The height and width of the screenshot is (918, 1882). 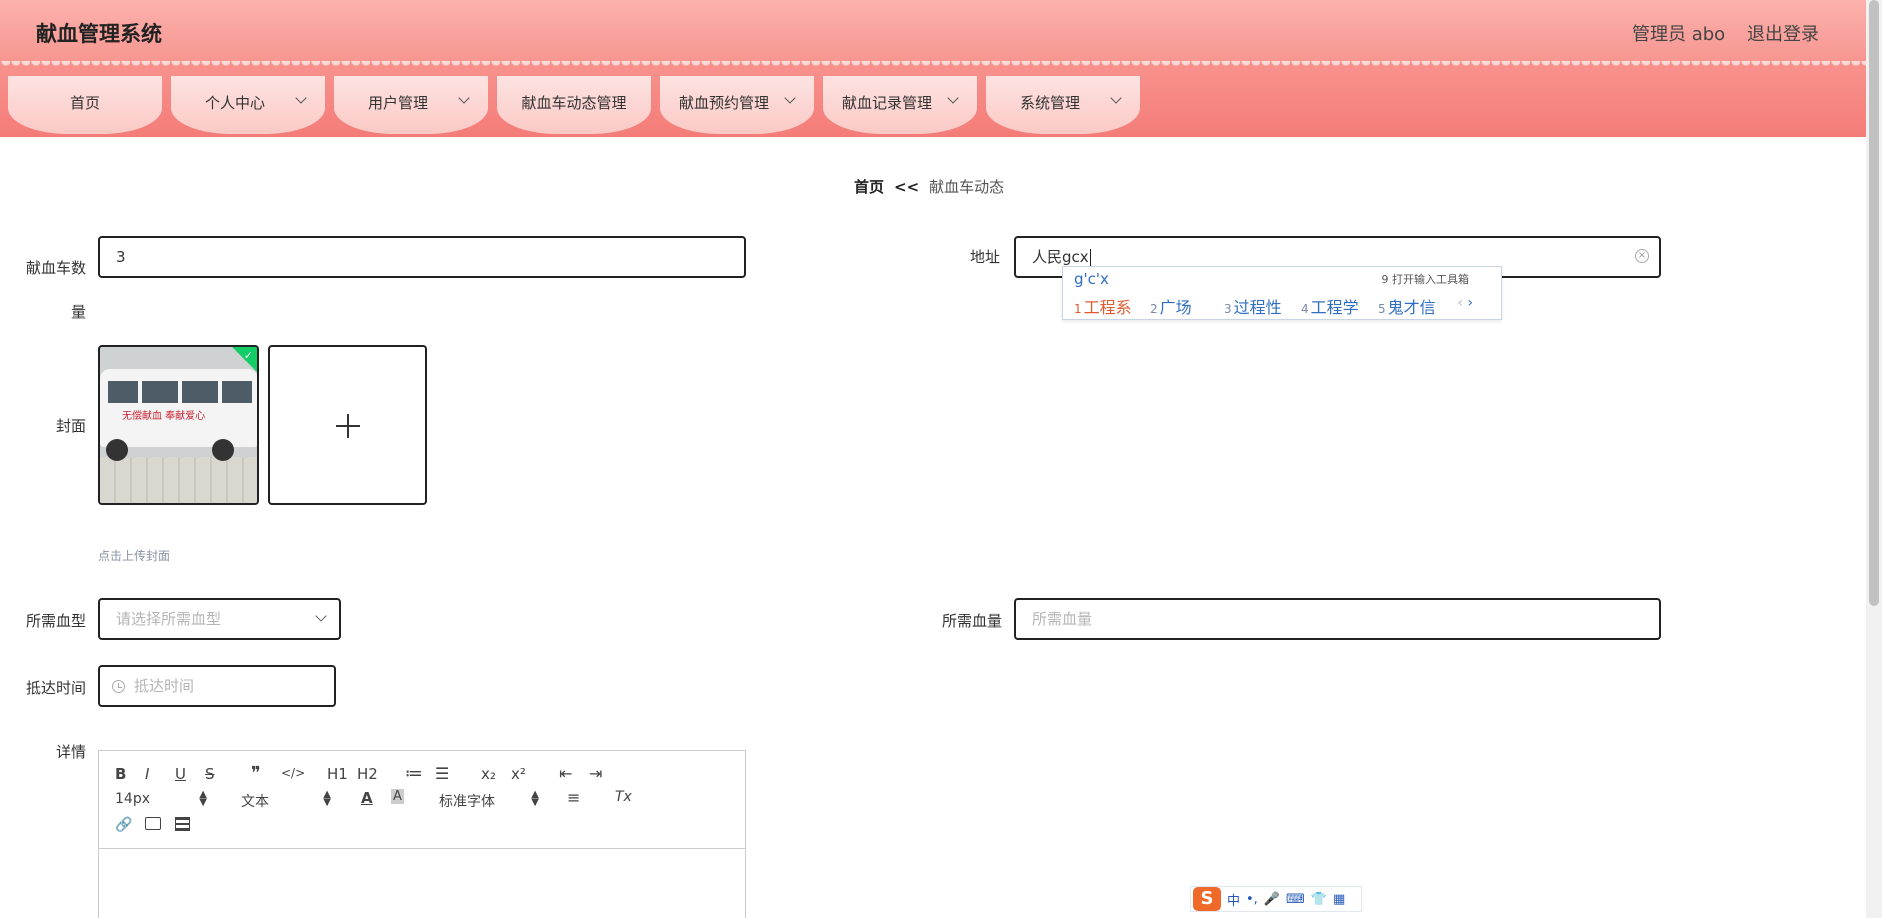 What do you see at coordinates (1295, 899) in the screenshot?
I see `keyboard-icon: ⌨` at bounding box center [1295, 899].